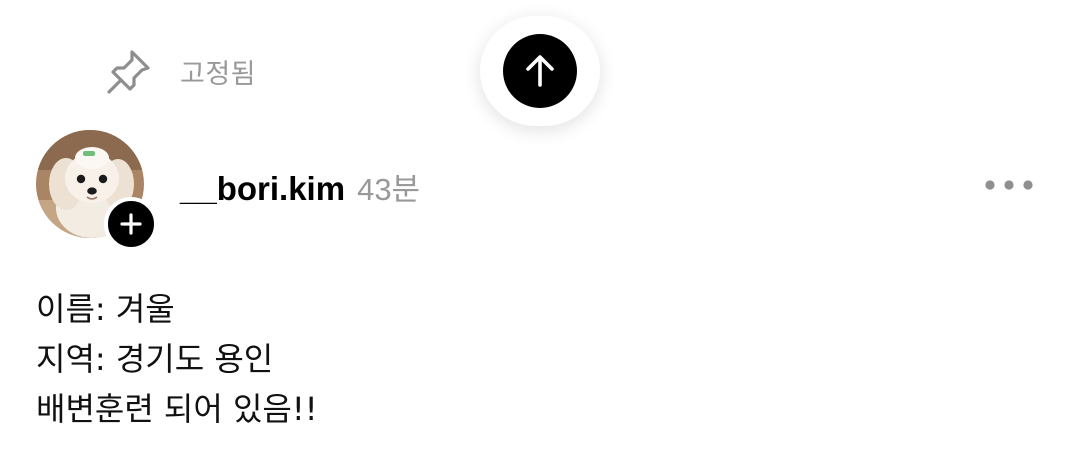 The height and width of the screenshot is (456, 1080). I want to click on more-dots-icon, so click(1009, 185).